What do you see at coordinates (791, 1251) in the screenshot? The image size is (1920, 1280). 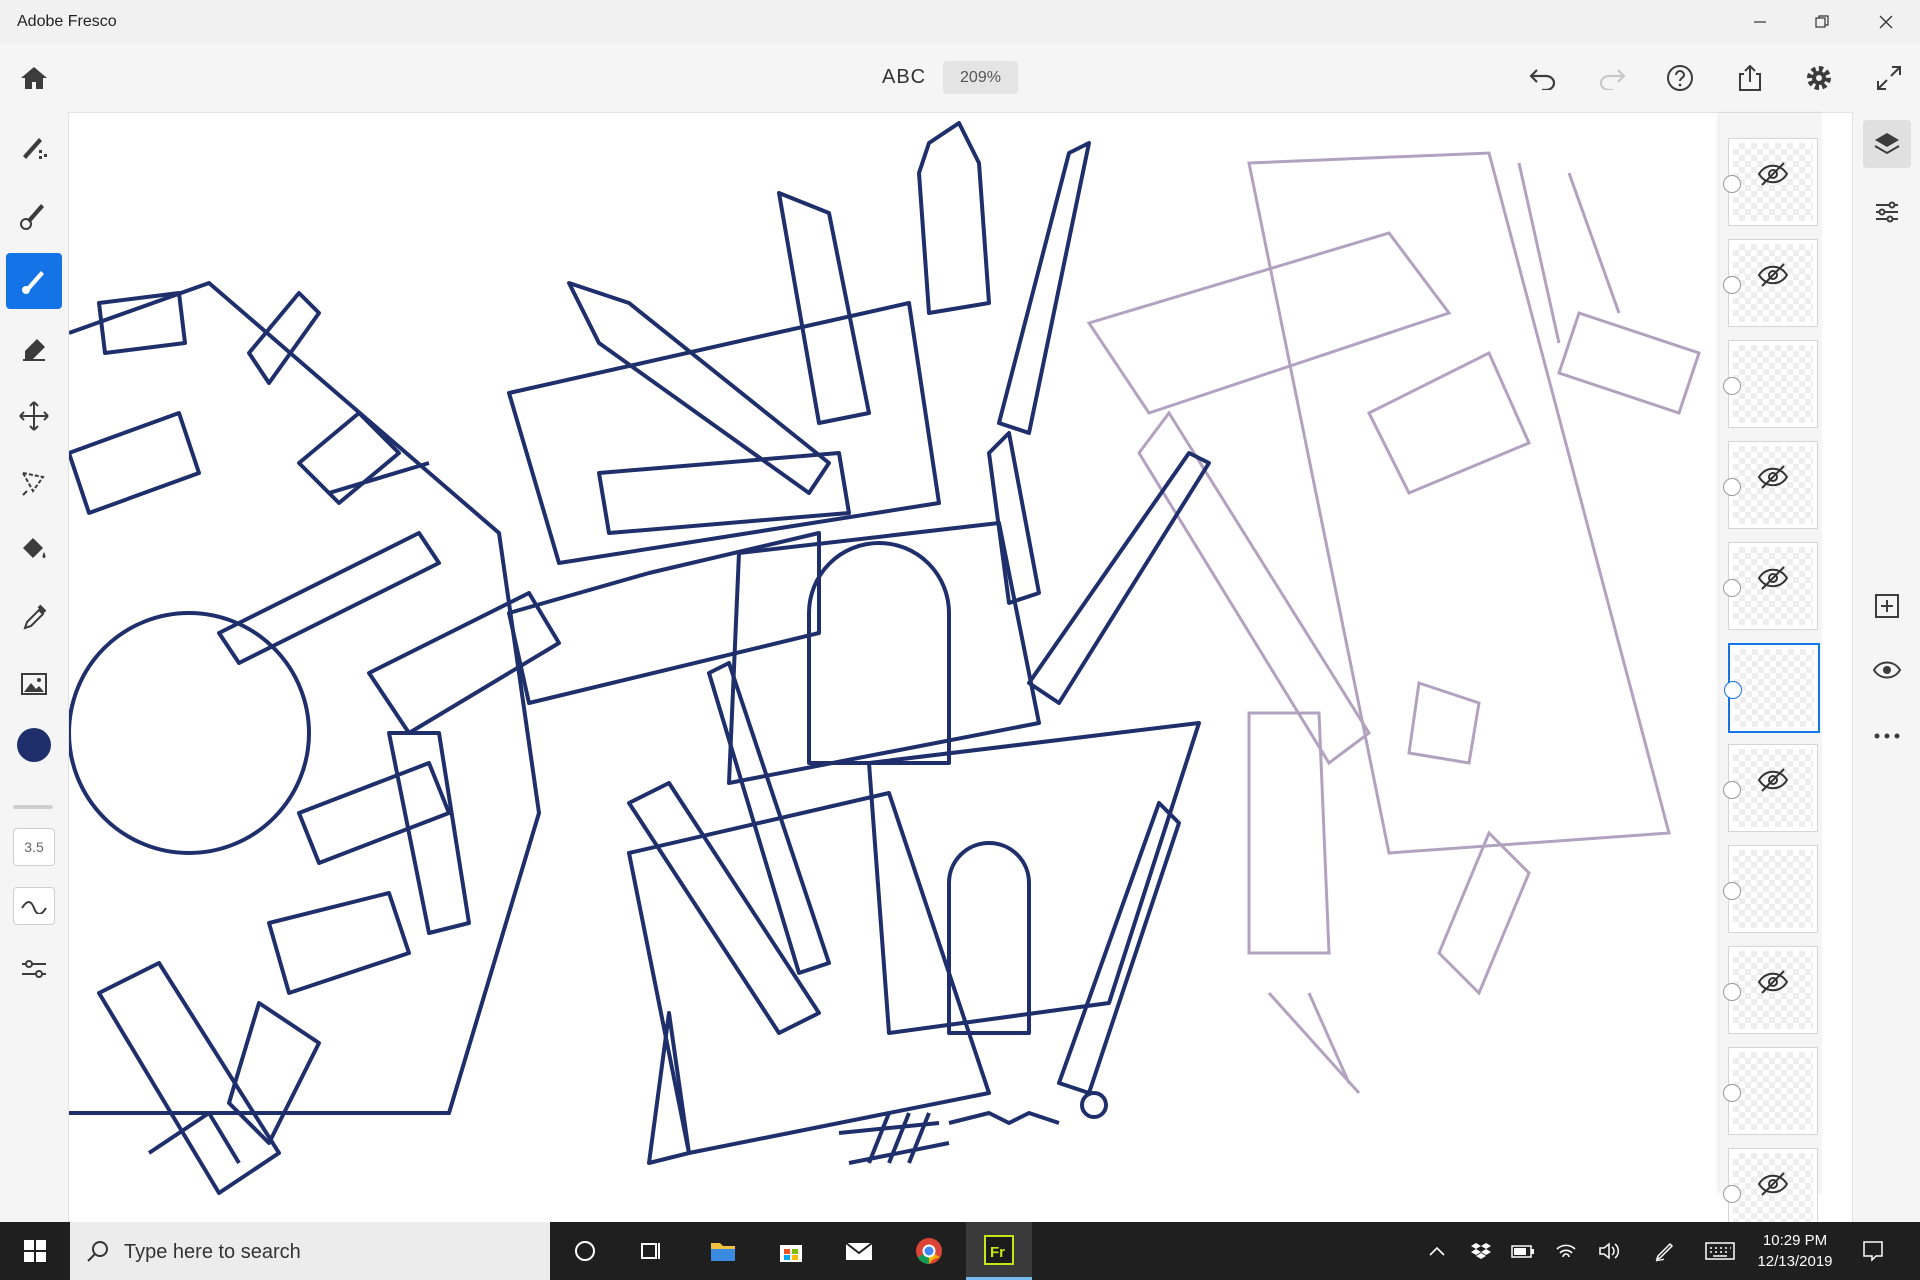 I see `store-button` at bounding box center [791, 1251].